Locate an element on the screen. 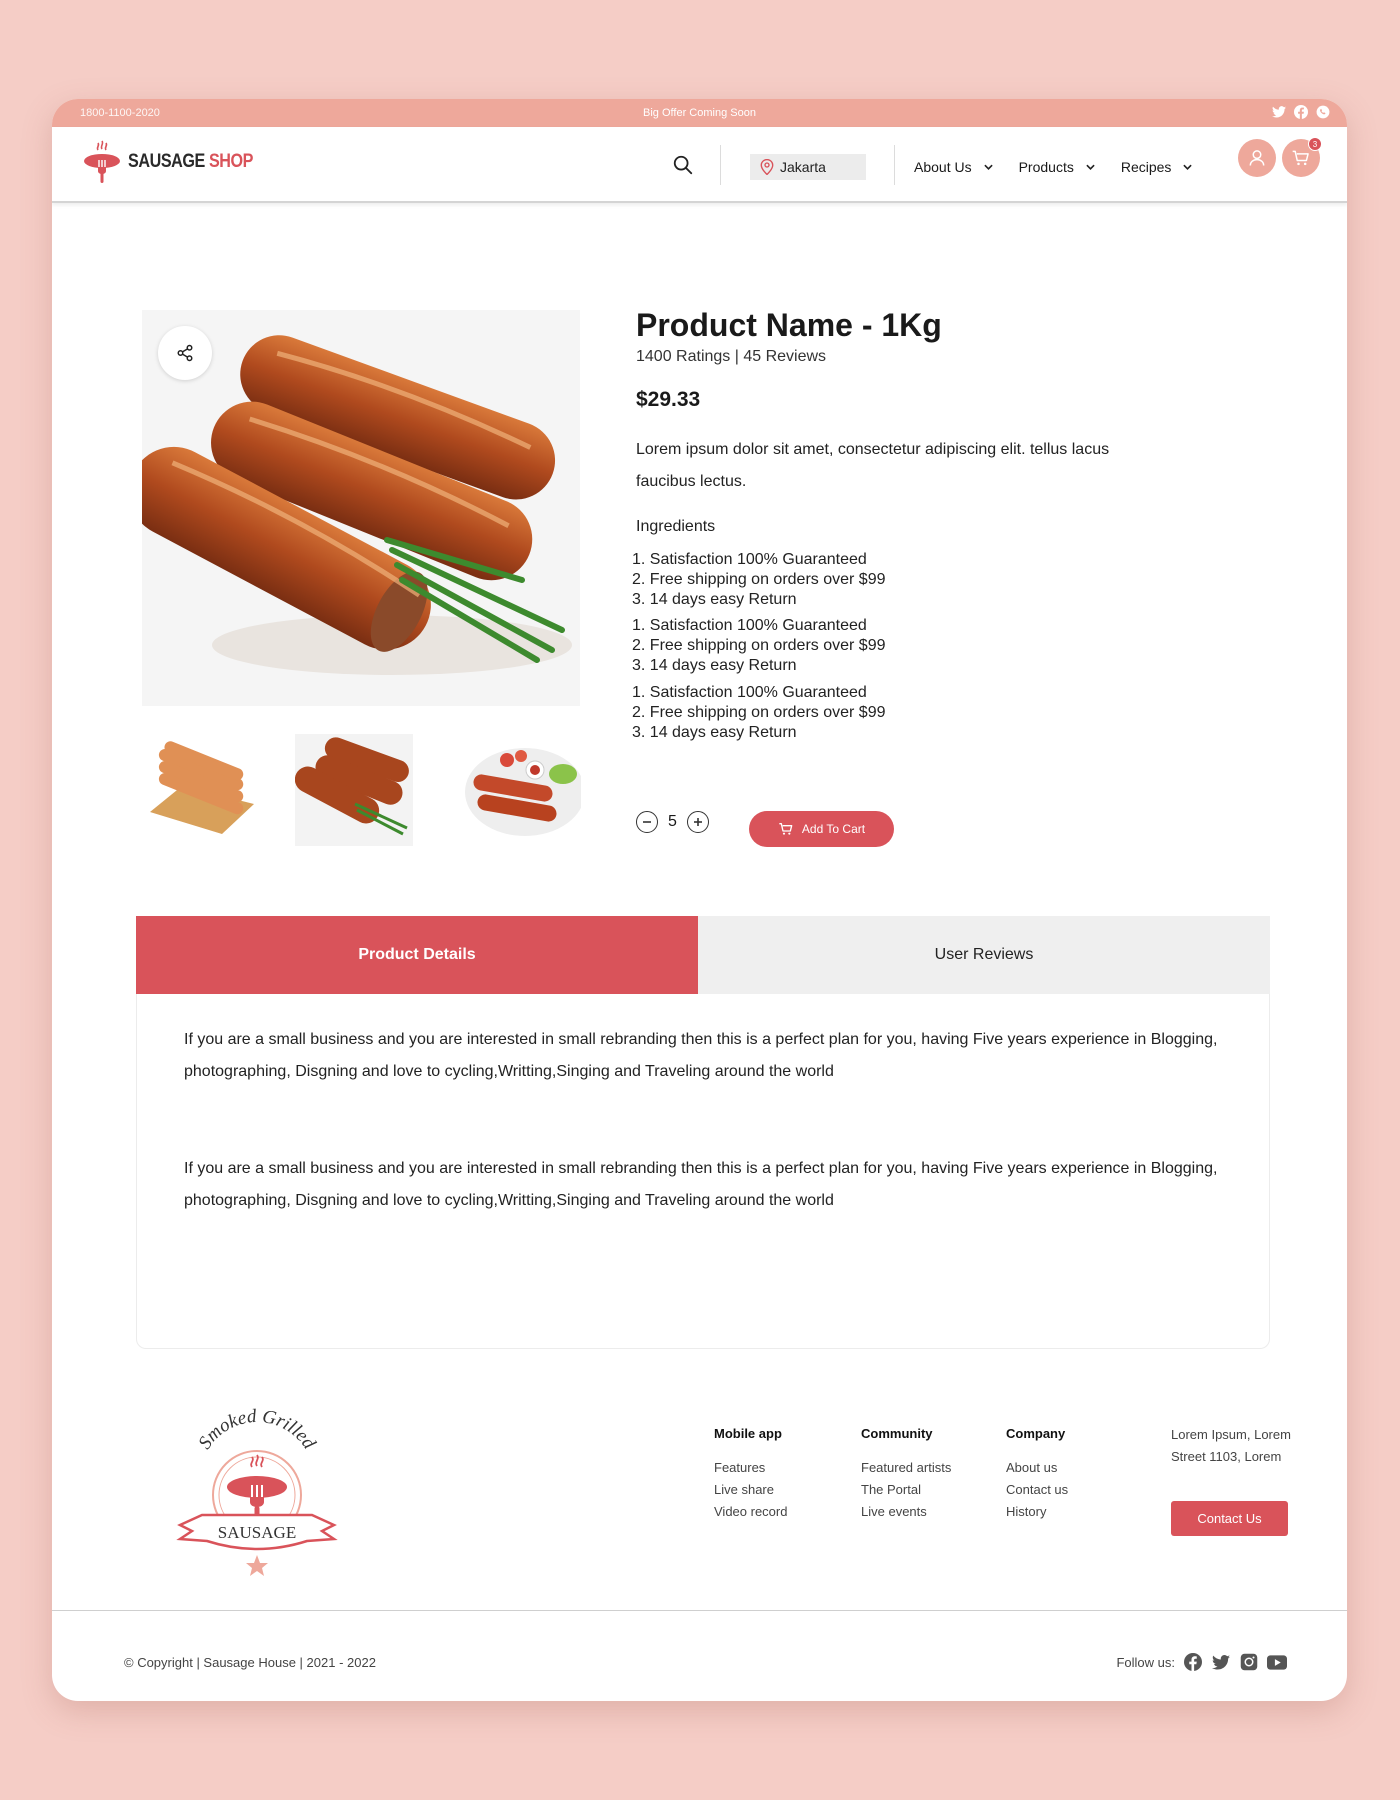  quantity-value: 5 is located at coordinates (672, 821).